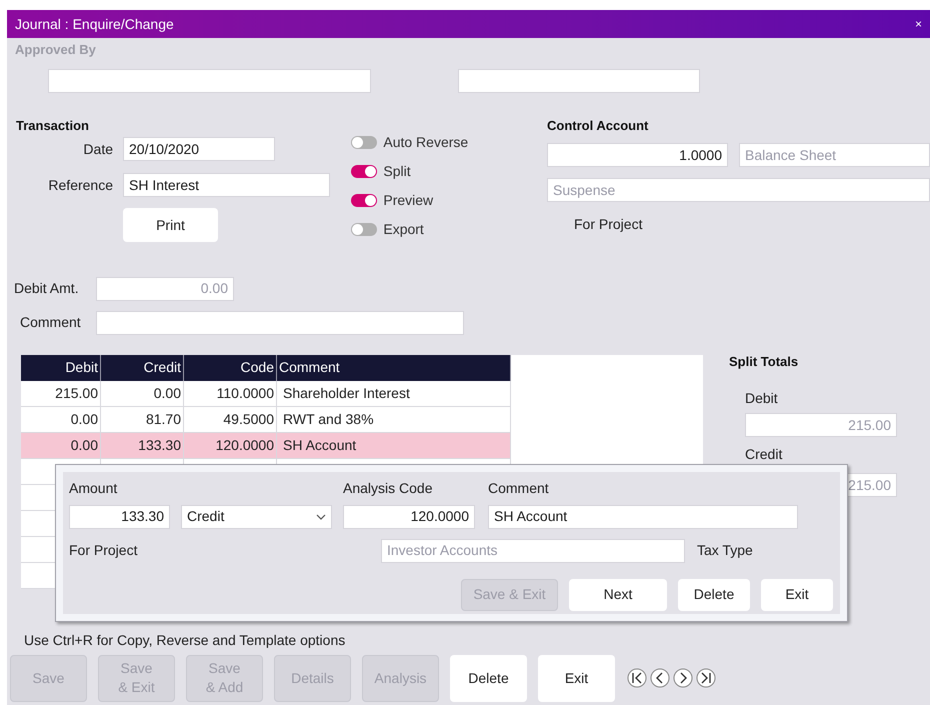 Image resolution: width=930 pixels, height=705 pixels. I want to click on section-heading: Control Account, so click(597, 125).